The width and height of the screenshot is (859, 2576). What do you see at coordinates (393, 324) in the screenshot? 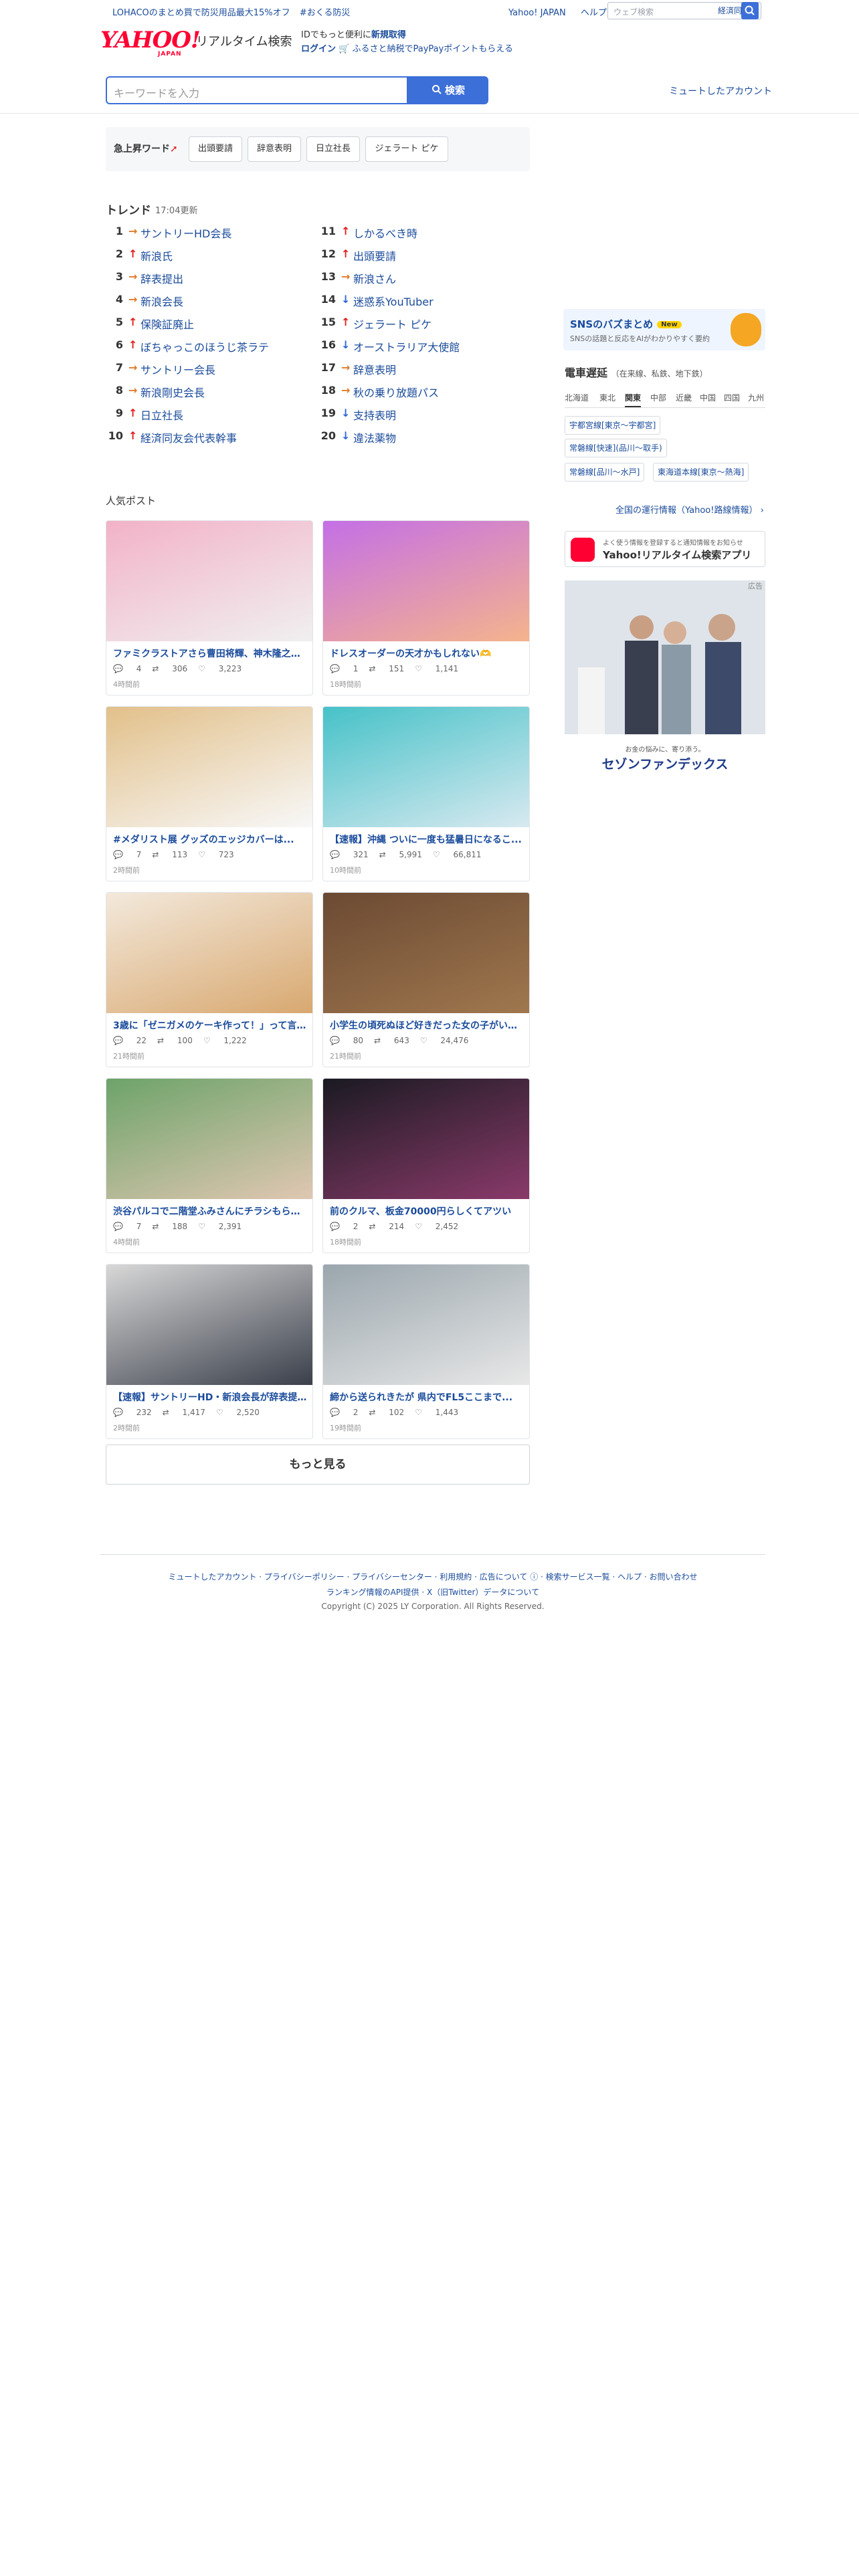
I see `trend-word: ジェラート ピケ` at bounding box center [393, 324].